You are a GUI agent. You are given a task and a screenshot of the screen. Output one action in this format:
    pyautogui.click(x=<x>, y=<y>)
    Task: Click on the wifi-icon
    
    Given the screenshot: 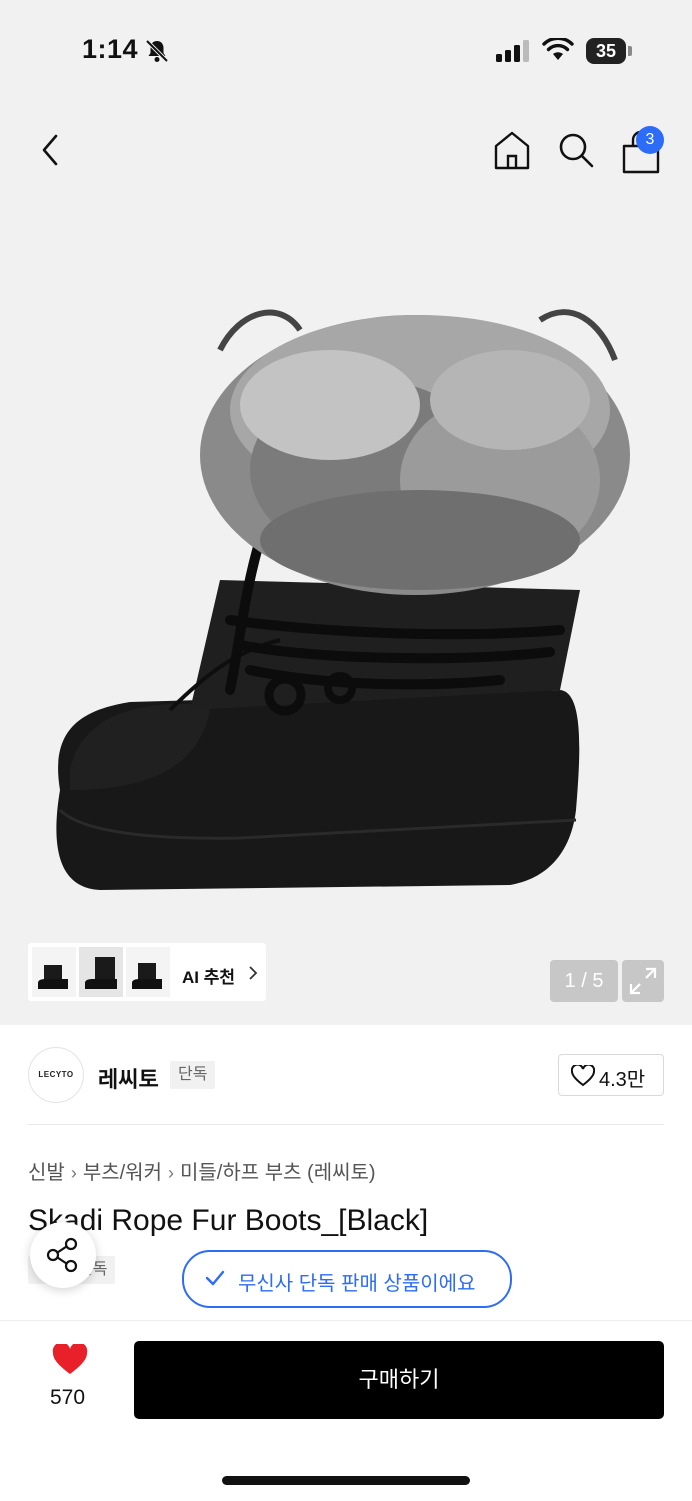 What is the action you would take?
    pyautogui.click(x=558, y=51)
    